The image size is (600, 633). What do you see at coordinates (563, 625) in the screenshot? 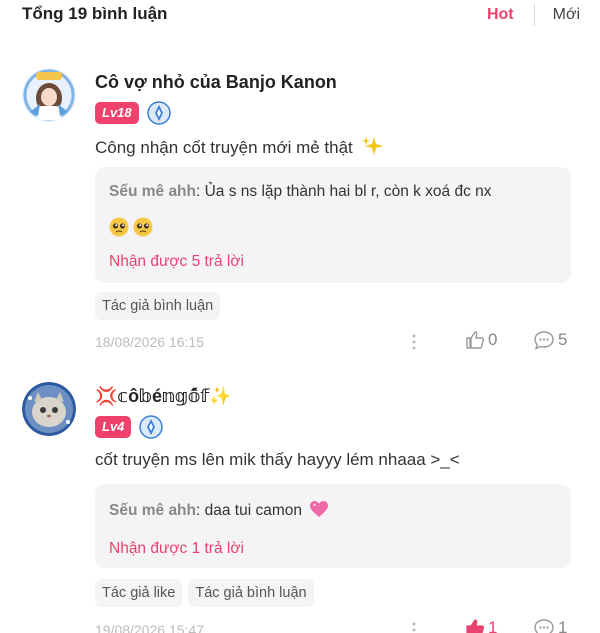
I see `reply-count: 1` at bounding box center [563, 625].